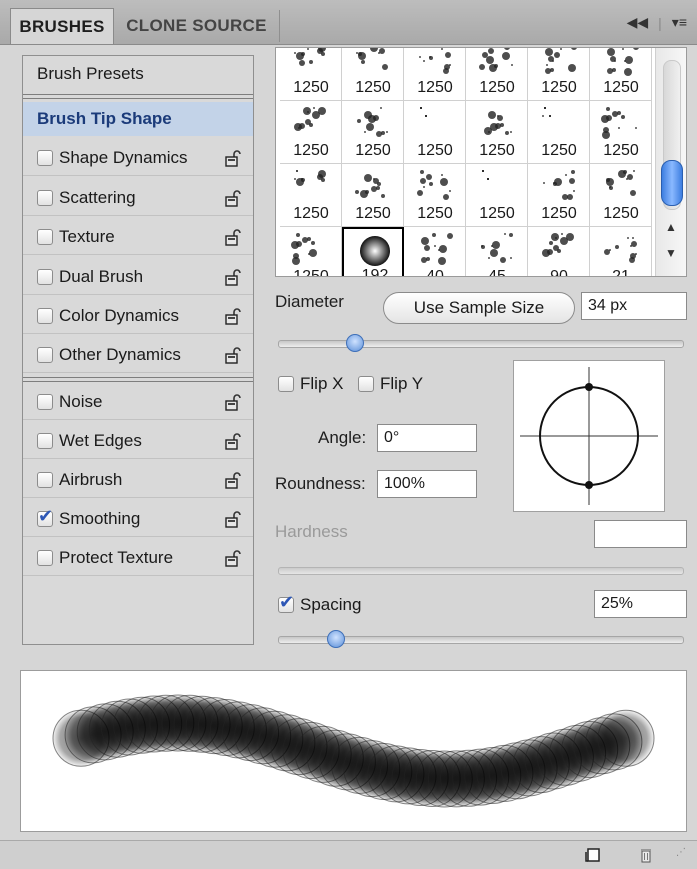  What do you see at coordinates (671, 227) in the screenshot?
I see `scroll-up-arrow-icon: ▲` at bounding box center [671, 227].